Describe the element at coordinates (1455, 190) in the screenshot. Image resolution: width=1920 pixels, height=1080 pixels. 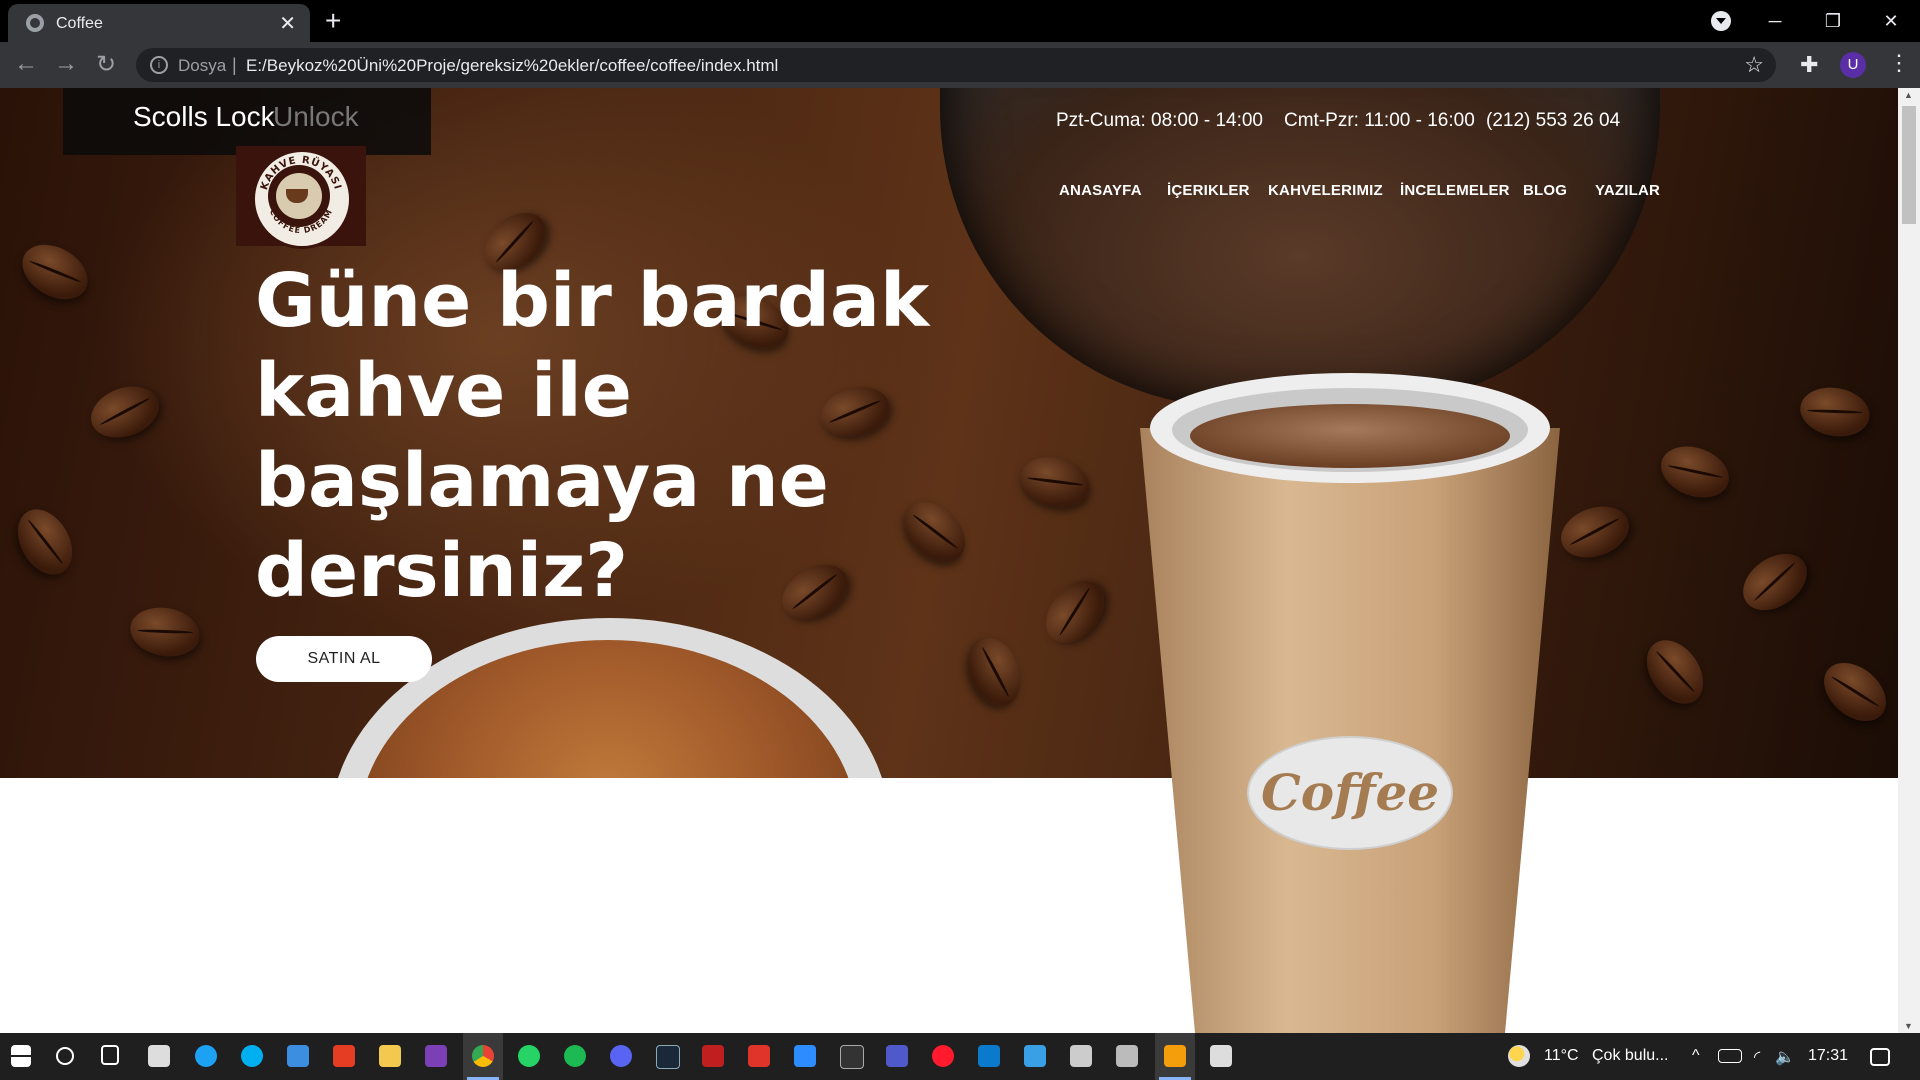
I see `nav-incelemeler: İNCELEMELER` at that location.